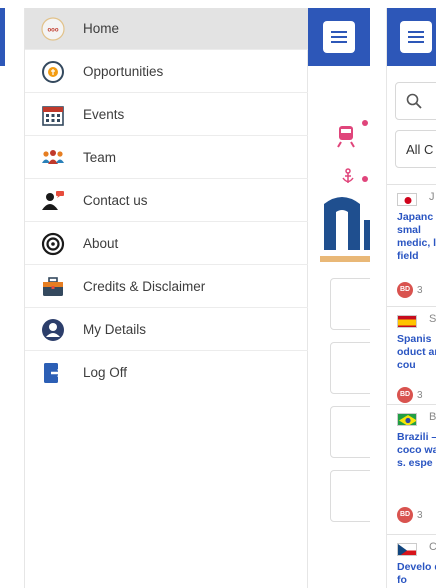  Describe the element at coordinates (144, 286) in the screenshot. I see `menu-item-label: Credits & Disclaimer` at that location.